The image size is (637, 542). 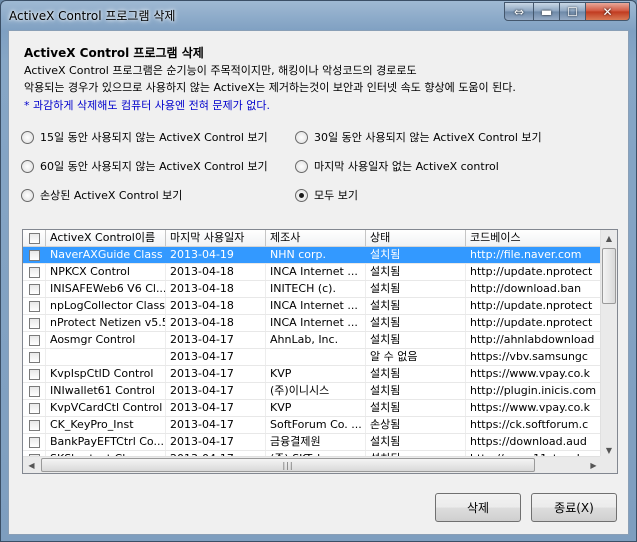 I want to click on radio-dot-damaged, so click(x=27, y=195).